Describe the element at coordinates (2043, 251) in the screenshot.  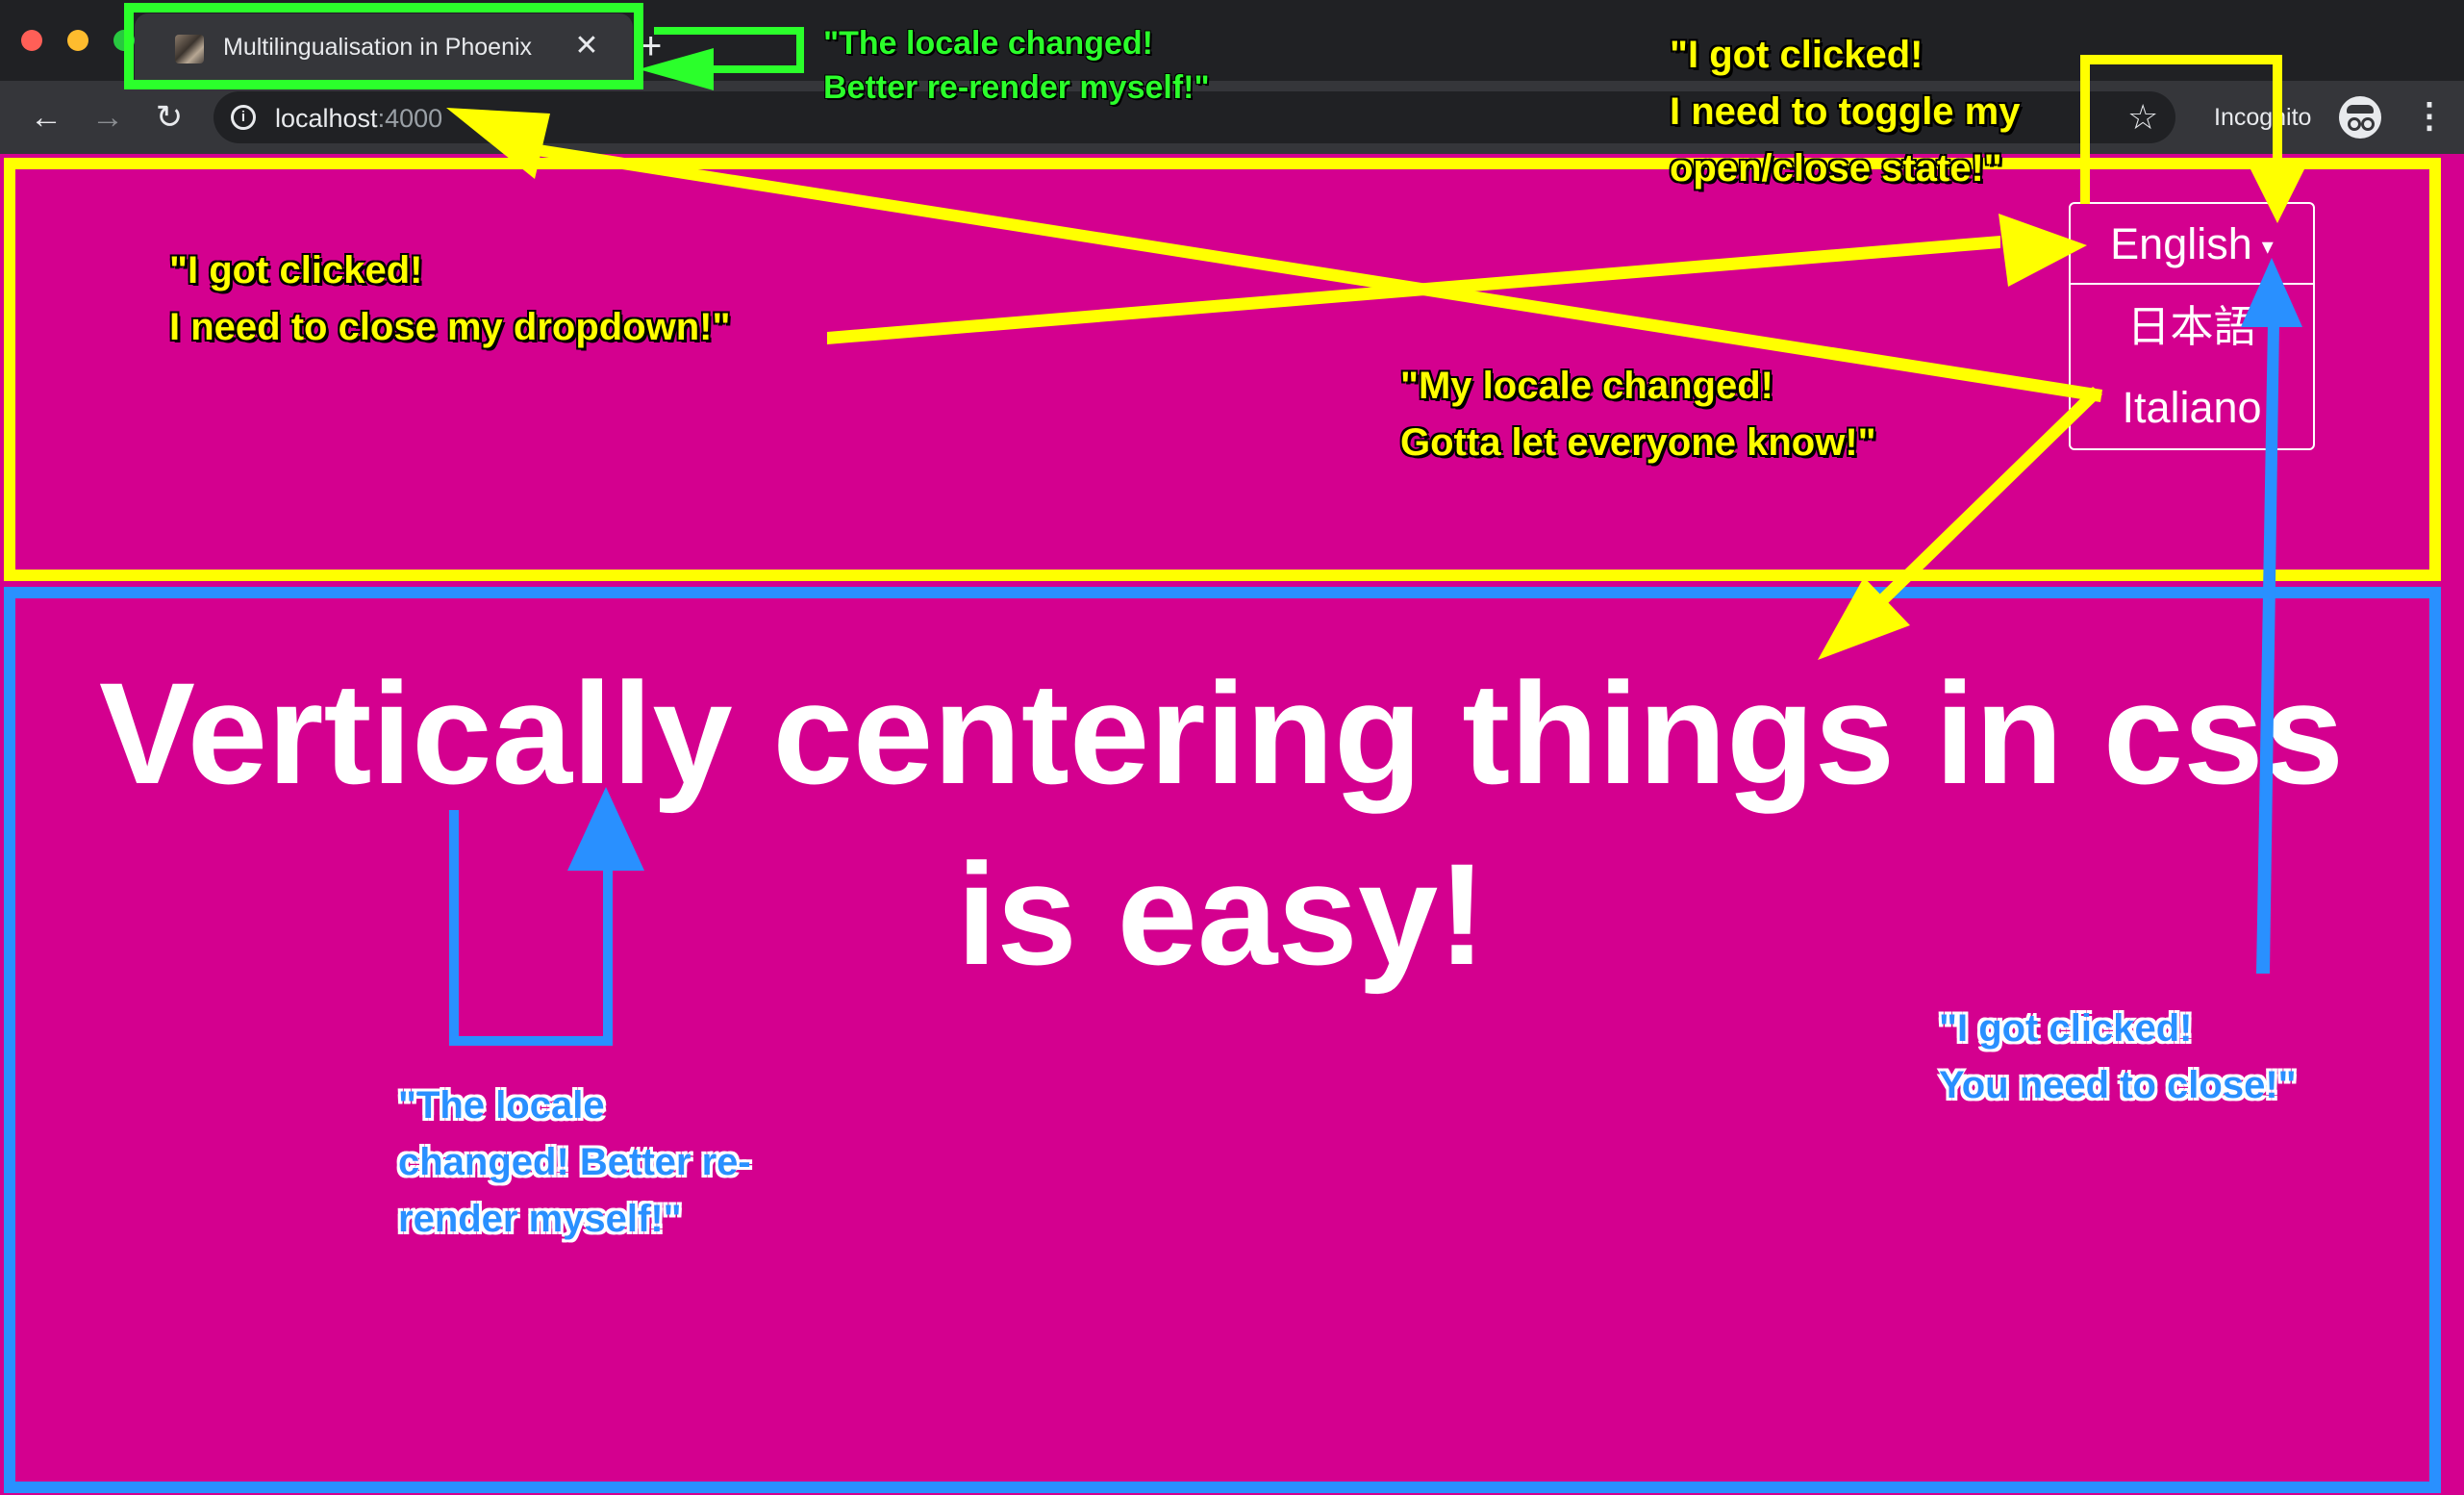
I see `close-dropdown-arrowhead` at that location.